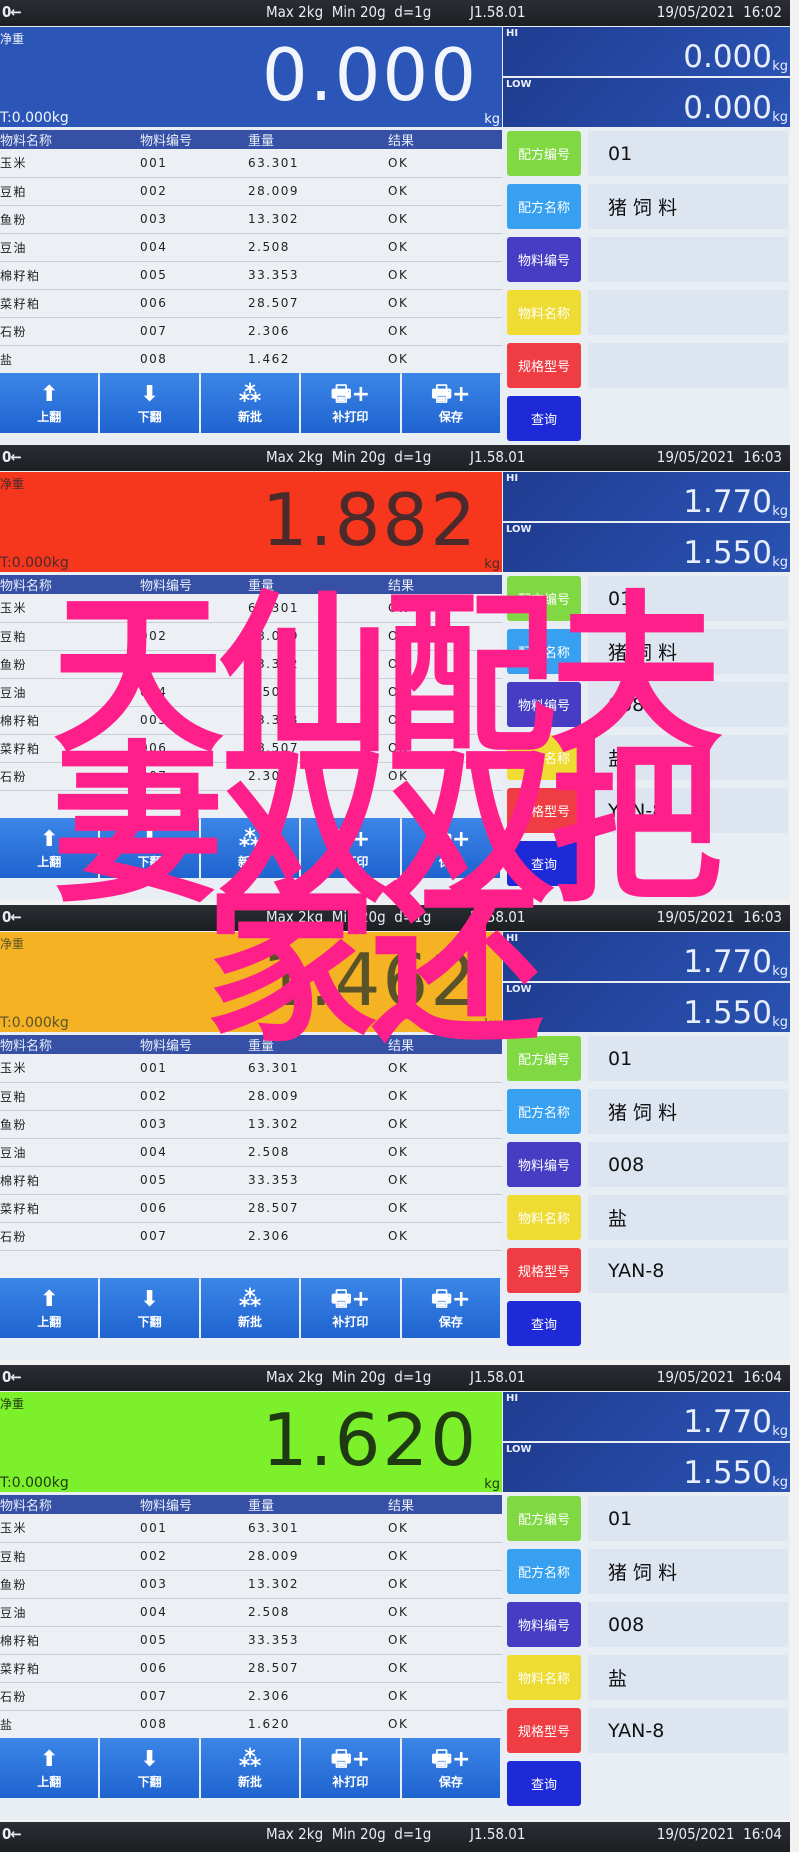 This screenshot has width=799, height=1852. What do you see at coordinates (251, 1724) in the screenshot?
I see `table-row: 盐 008 1.620 OK` at bounding box center [251, 1724].